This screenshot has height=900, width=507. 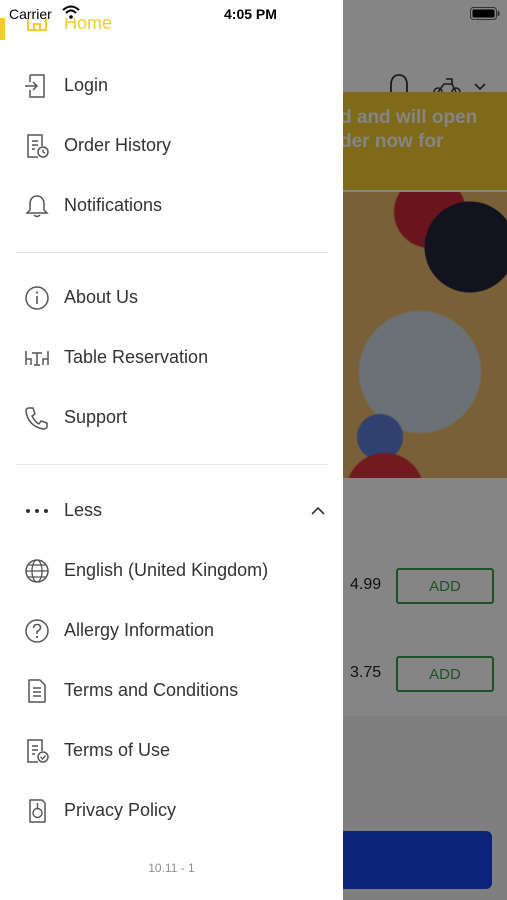 I want to click on app-version: 10.11 - 1, so click(x=171, y=868).